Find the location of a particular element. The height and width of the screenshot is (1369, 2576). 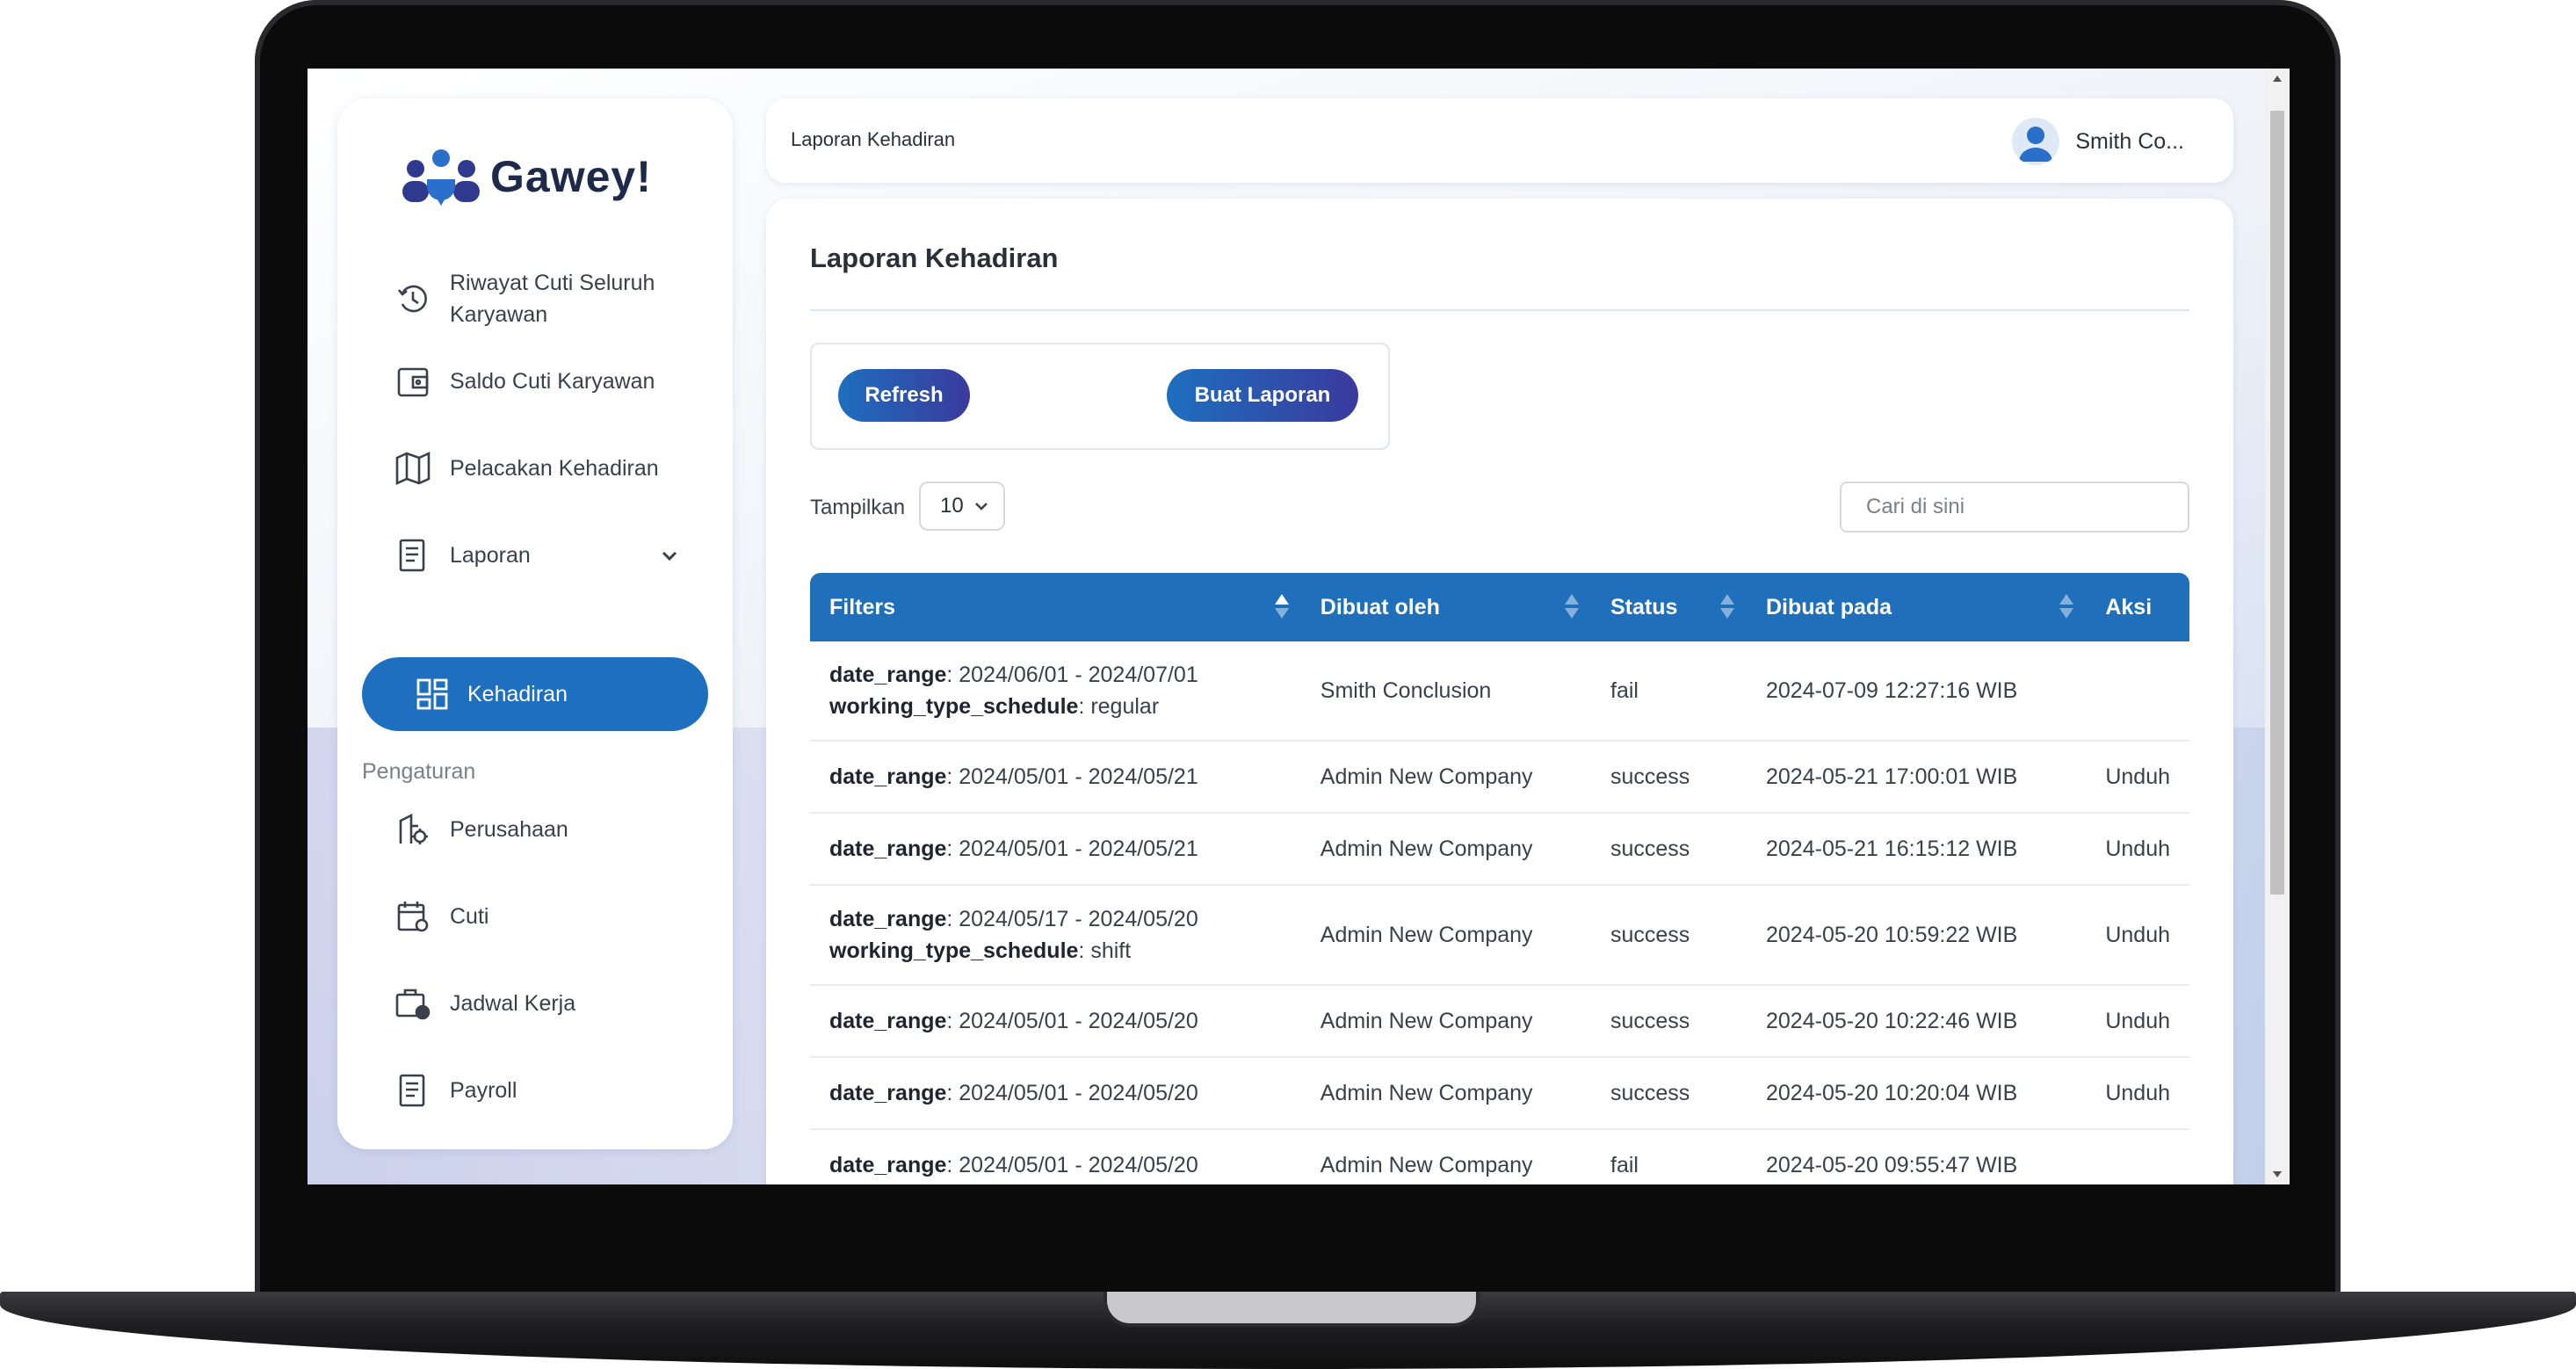

laptop-notch is located at coordinates (1291, 1309).